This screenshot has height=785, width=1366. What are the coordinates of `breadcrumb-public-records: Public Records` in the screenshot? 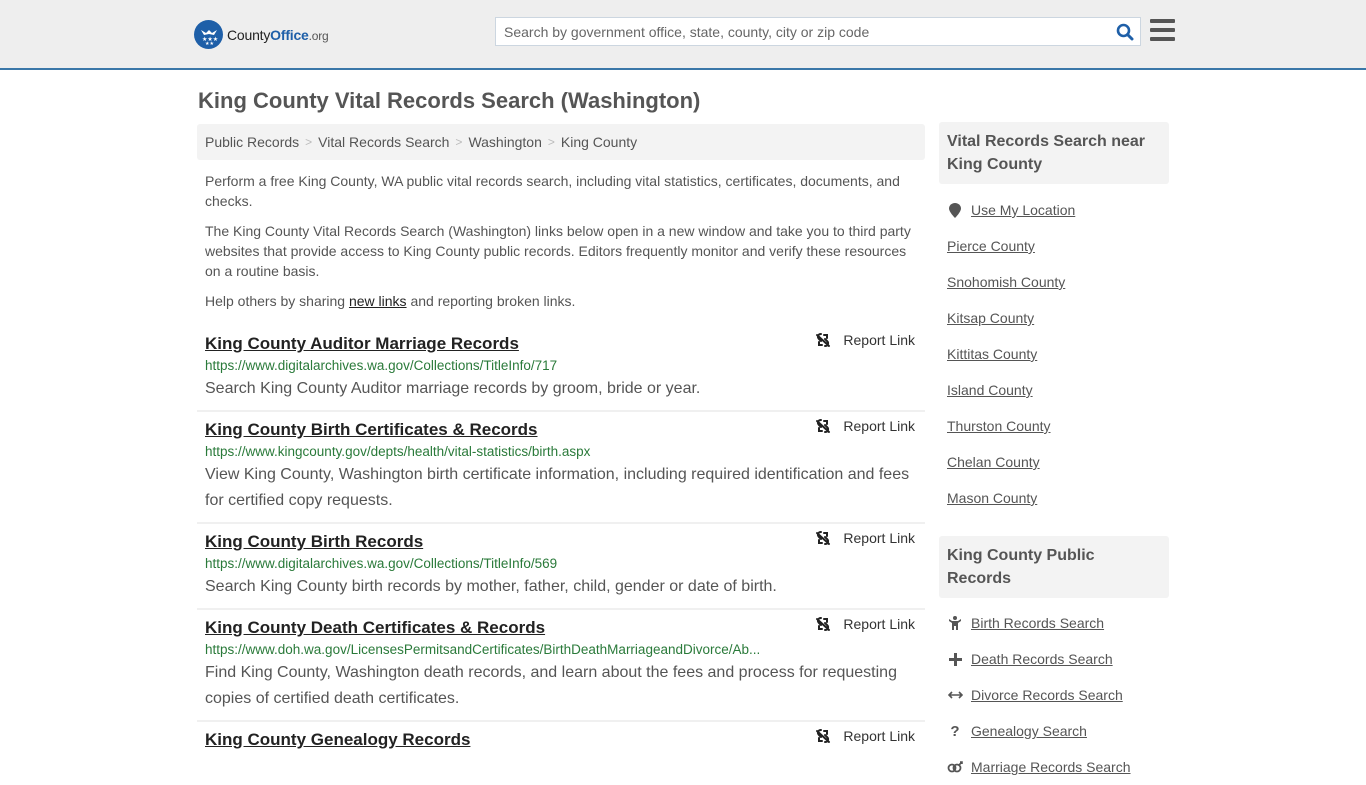 It's located at (252, 142).